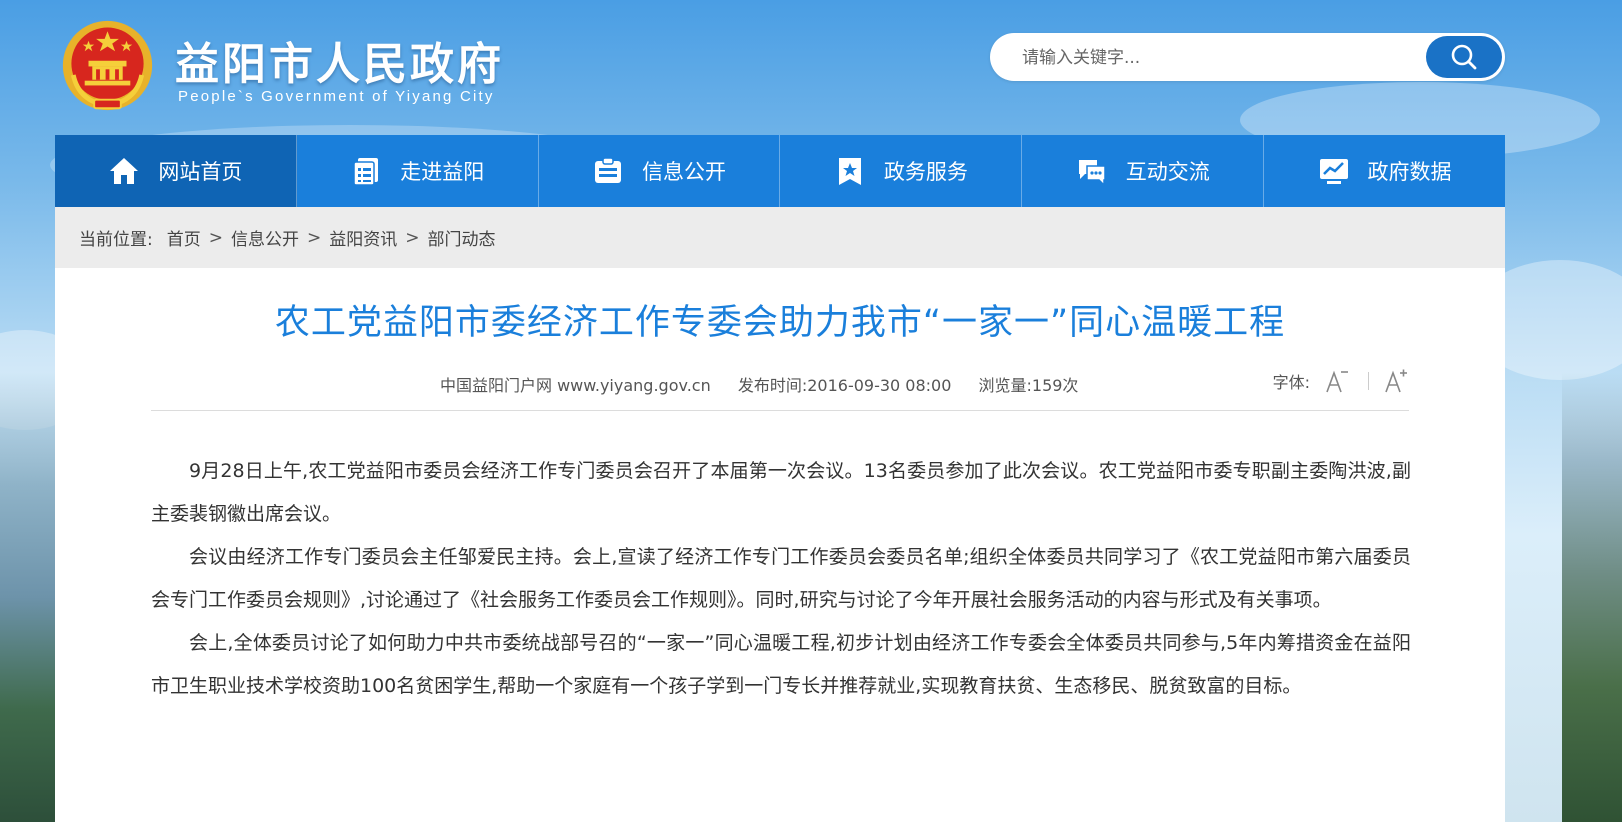 Image resolution: width=1622 pixels, height=822 pixels. I want to click on article-title: 农工党益阳市委经济工作专委会助力我市“一家一”同心温暖工程, so click(780, 323).